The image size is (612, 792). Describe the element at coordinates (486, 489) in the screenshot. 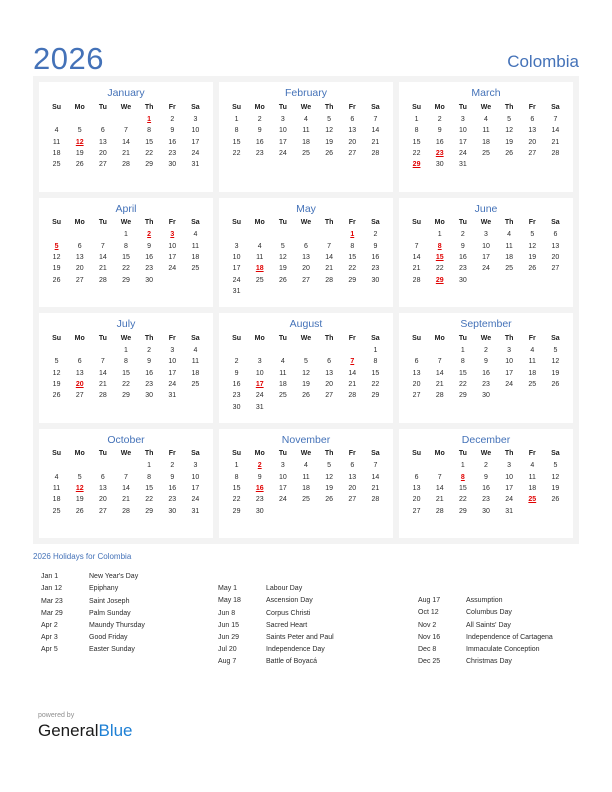

I see `day-cell: 16` at that location.